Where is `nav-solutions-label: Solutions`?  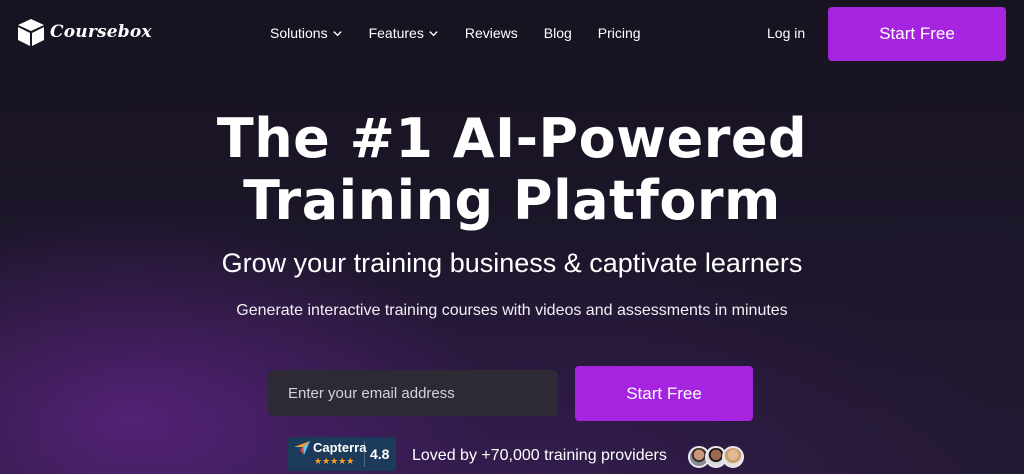 nav-solutions-label: Solutions is located at coordinates (299, 33).